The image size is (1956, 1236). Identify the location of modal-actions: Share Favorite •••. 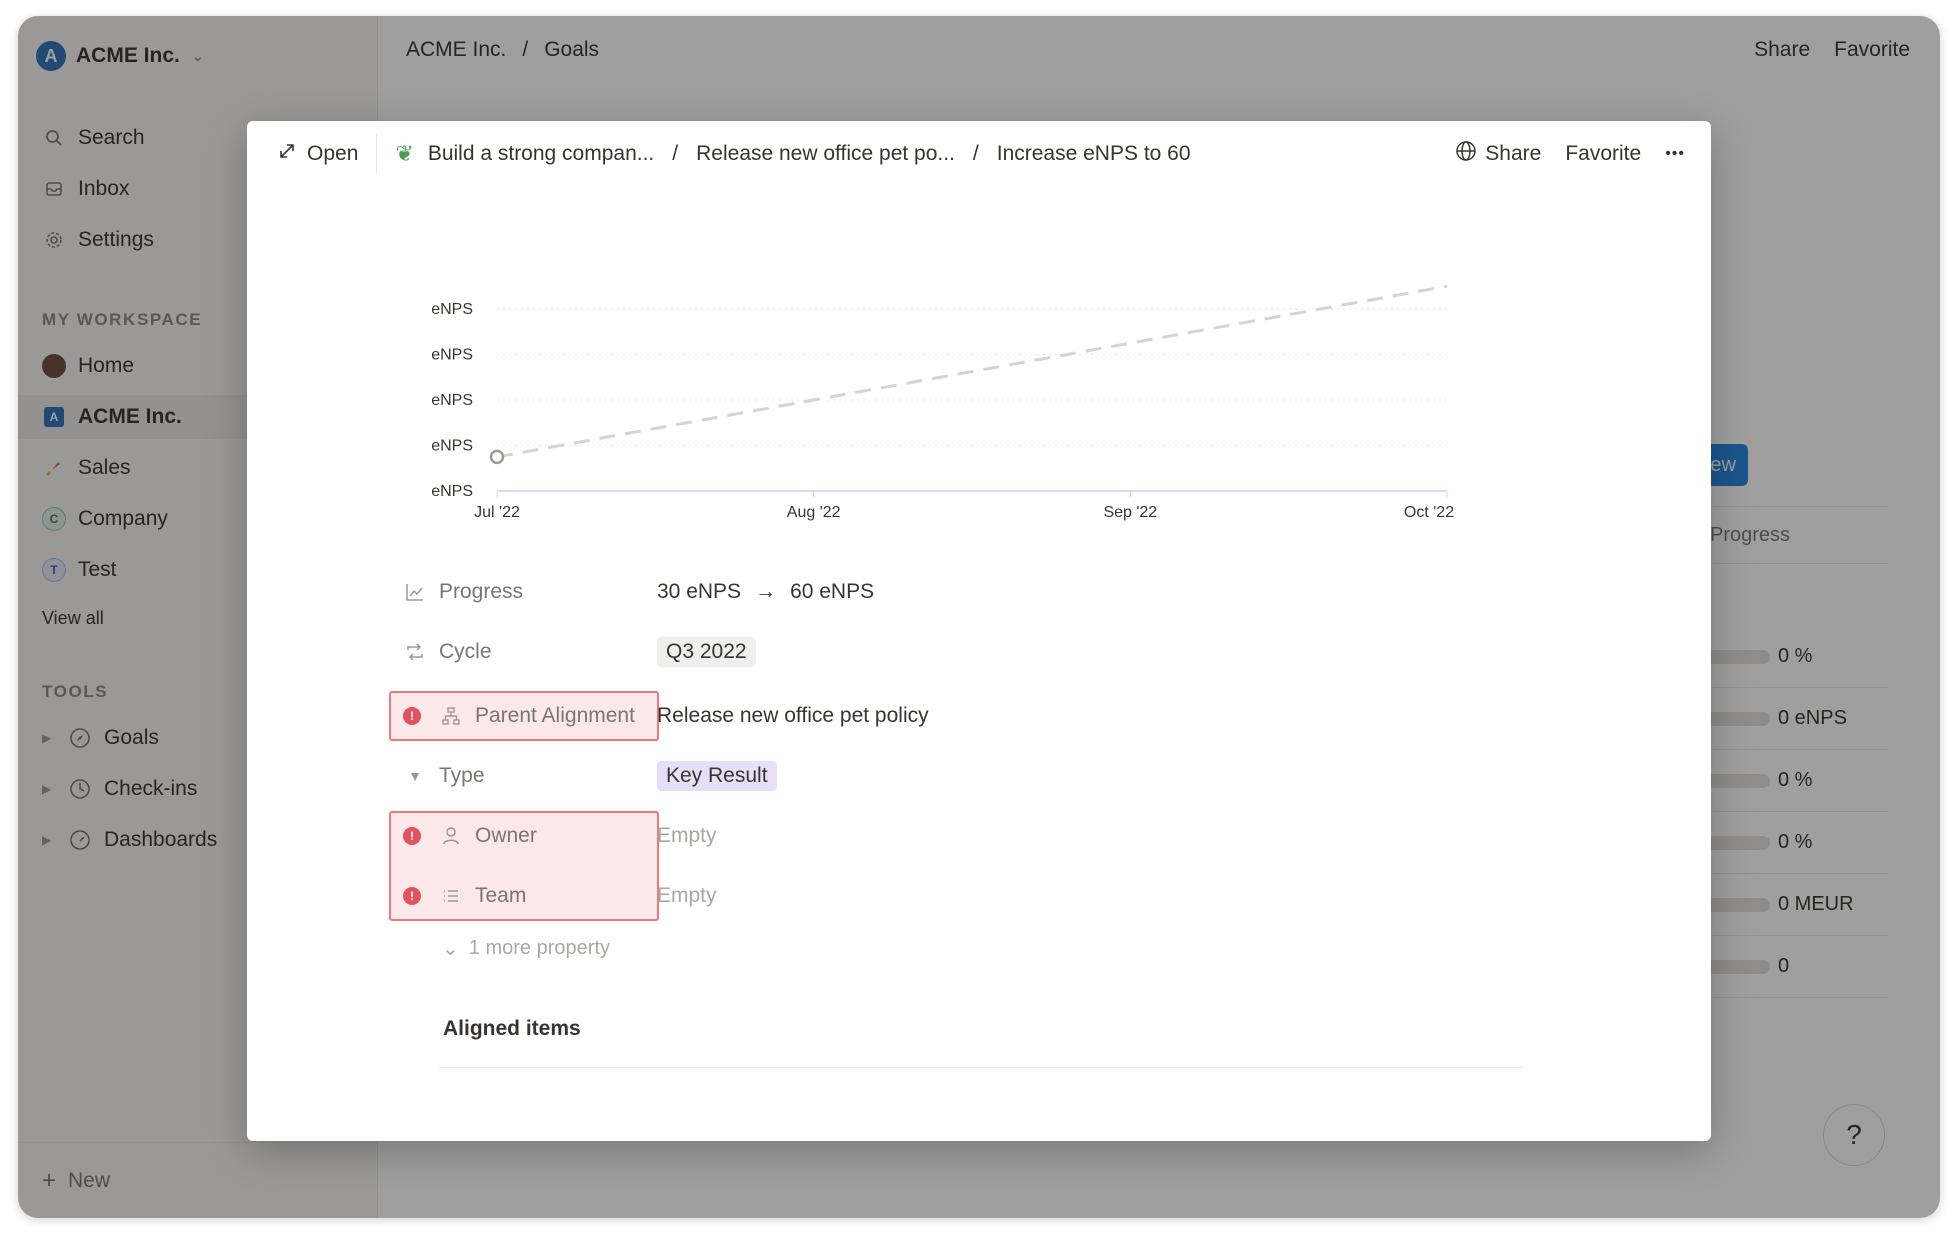
(1570, 154).